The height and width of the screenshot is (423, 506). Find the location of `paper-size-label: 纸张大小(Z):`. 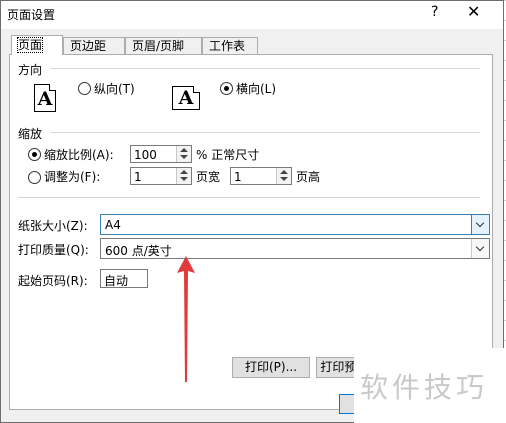

paper-size-label: 纸张大小(Z): is located at coordinates (53, 226).